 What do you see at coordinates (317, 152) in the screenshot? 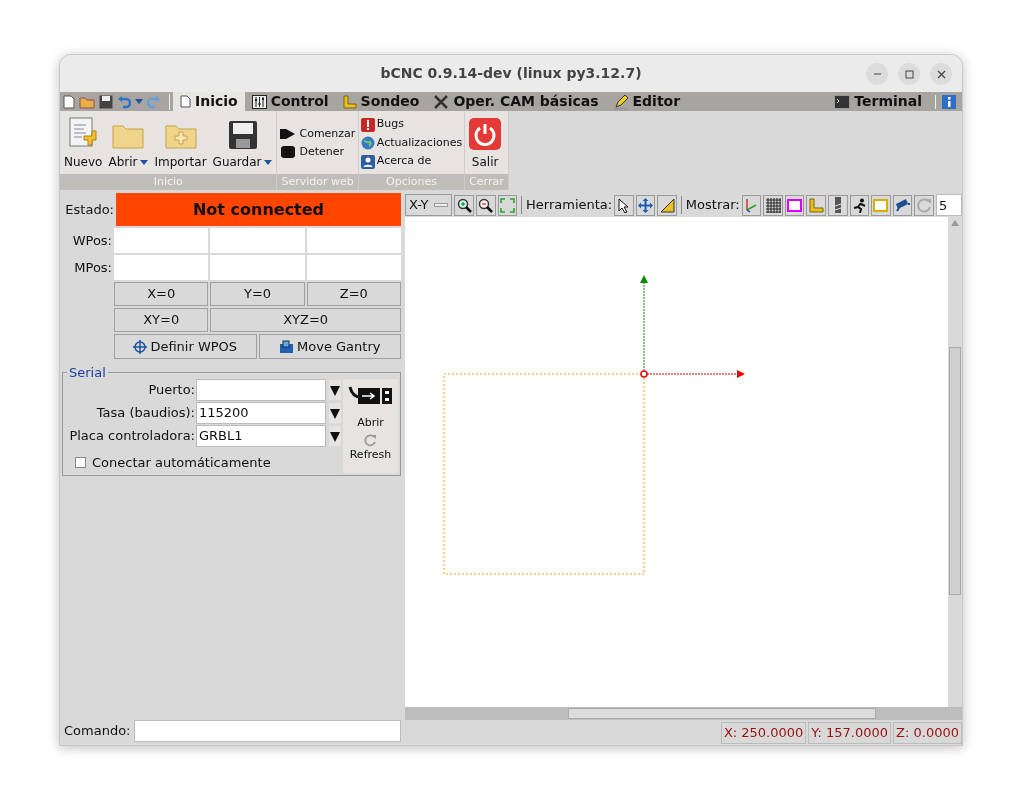
I see `ribbon-button: Detener` at bounding box center [317, 152].